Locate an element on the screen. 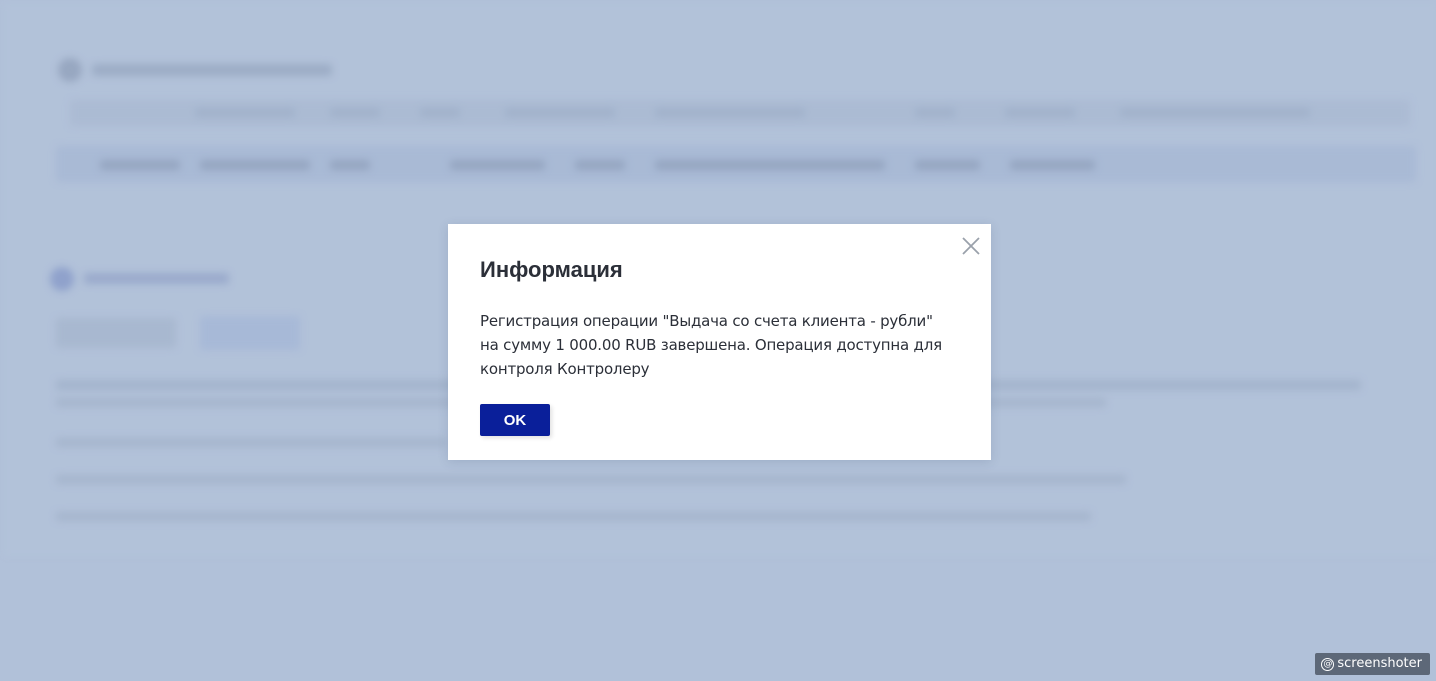 Image resolution: width=1436 pixels, height=681 pixels. at-sign-icon: @ is located at coordinates (1328, 664).